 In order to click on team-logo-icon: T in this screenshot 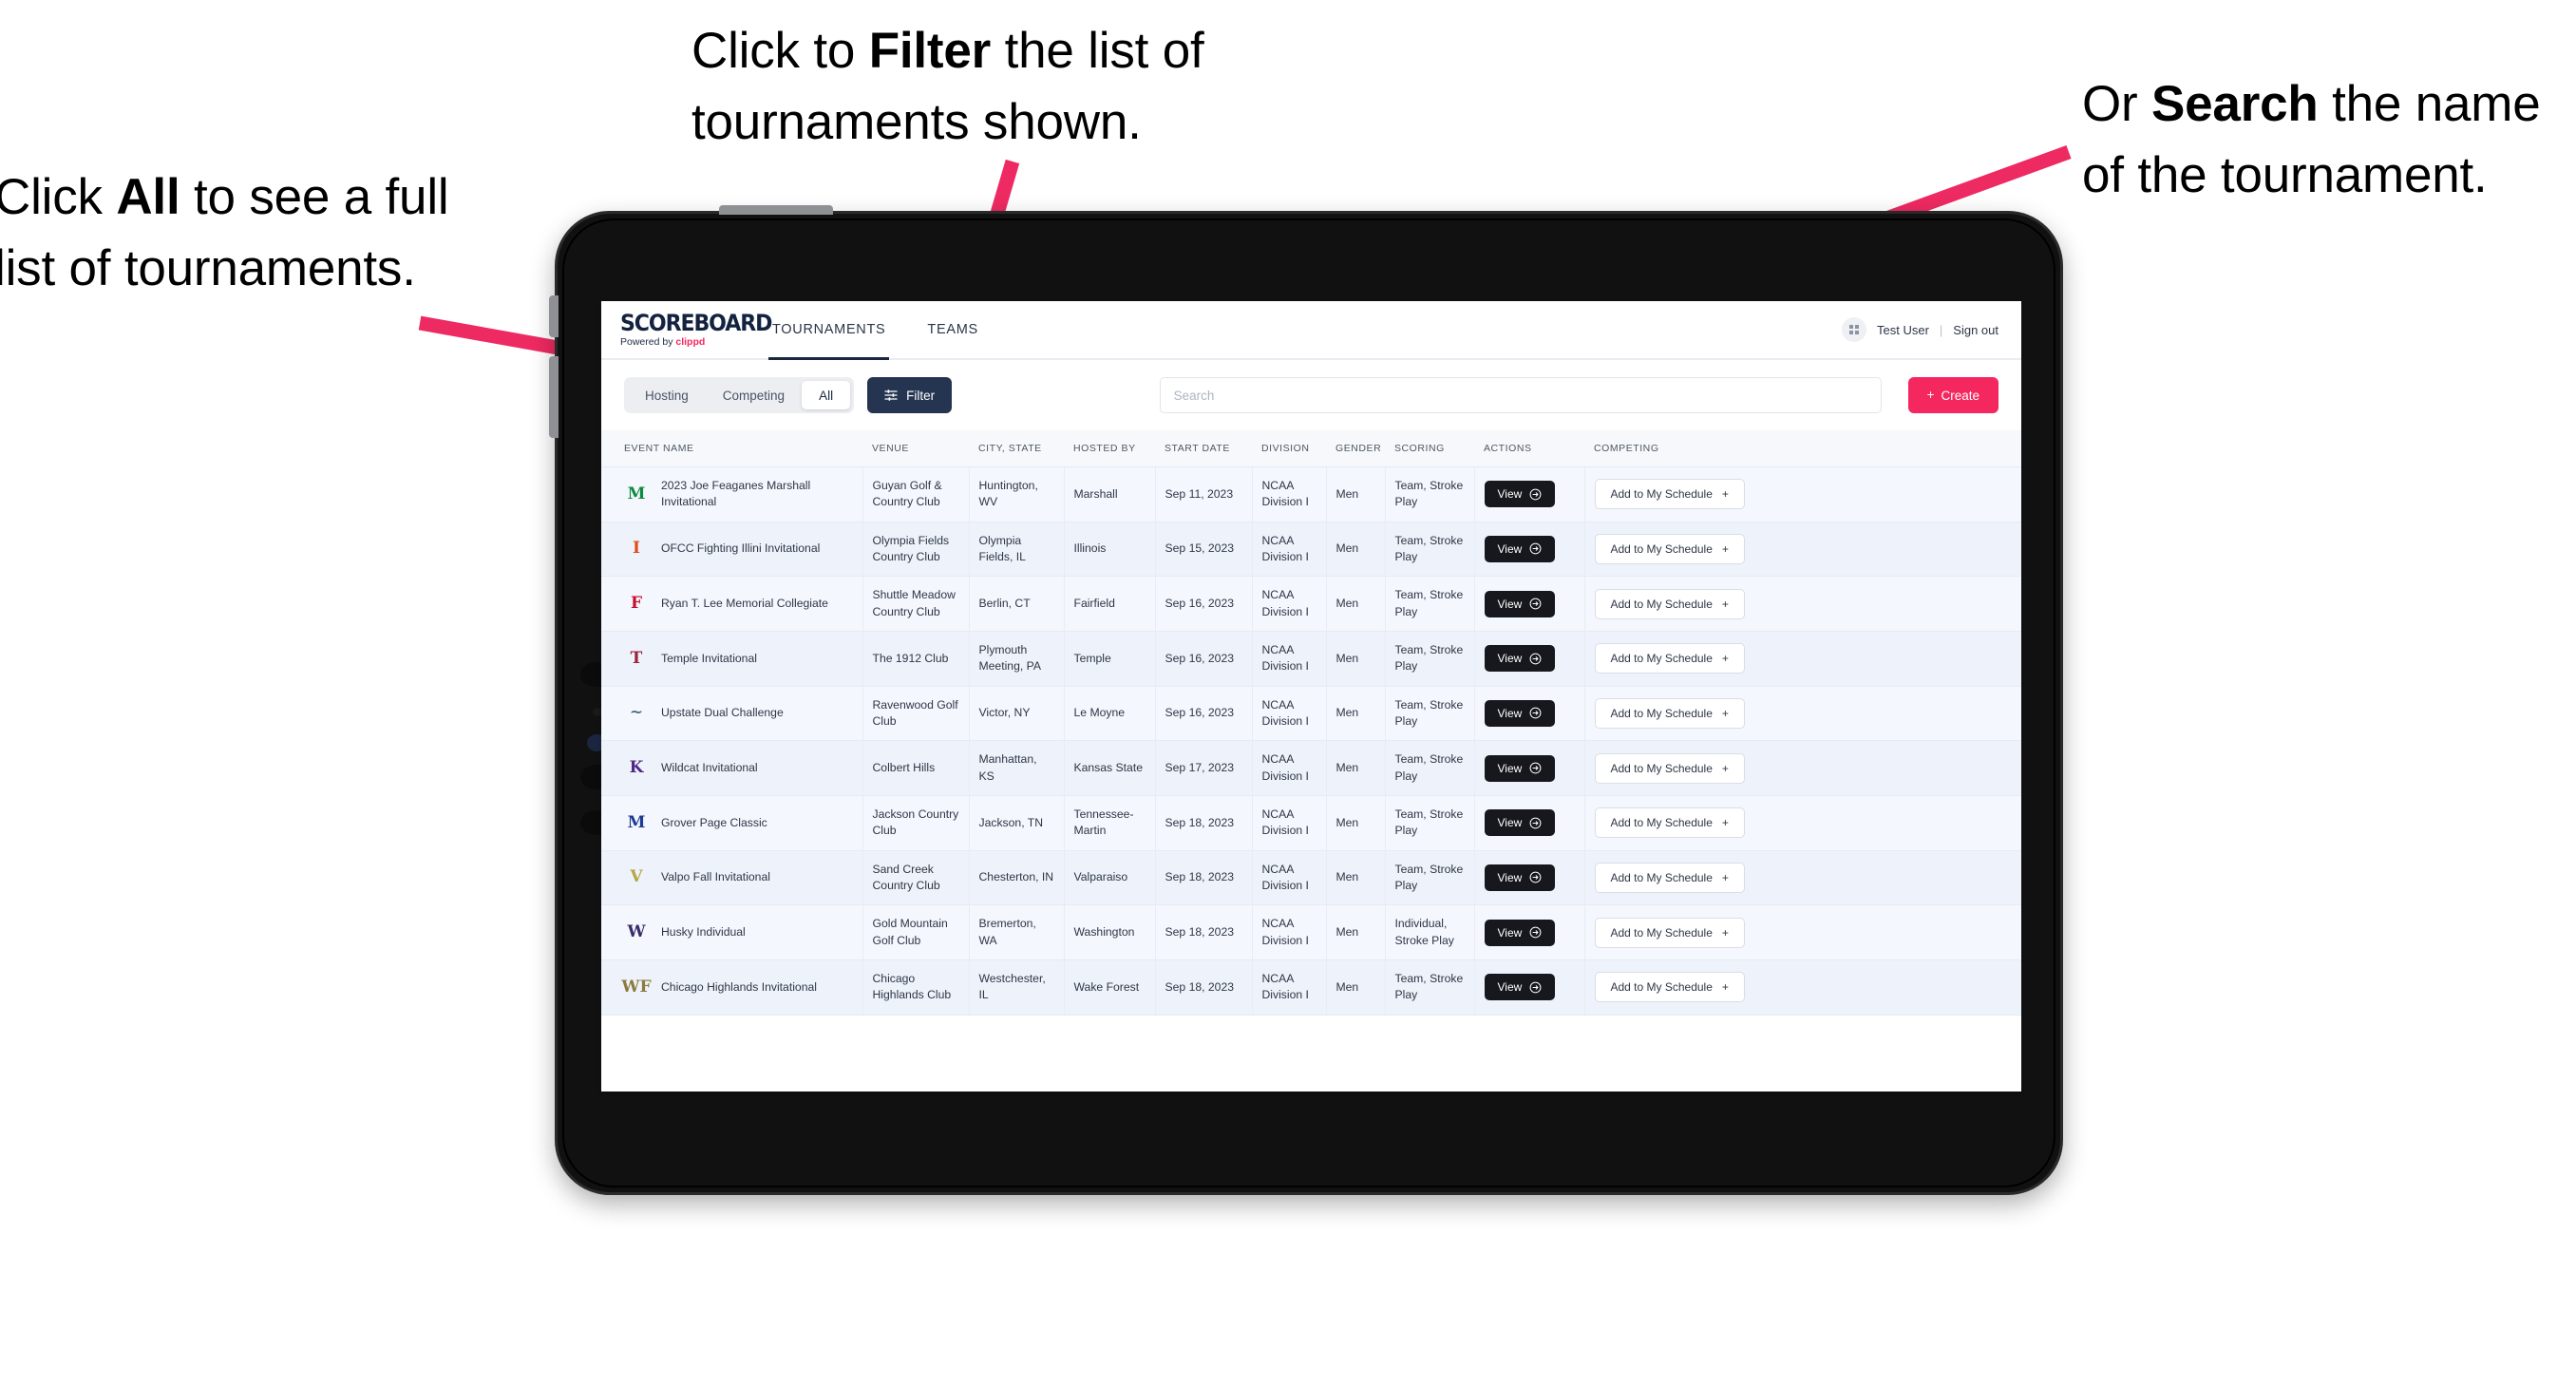, I will do `click(636, 658)`.